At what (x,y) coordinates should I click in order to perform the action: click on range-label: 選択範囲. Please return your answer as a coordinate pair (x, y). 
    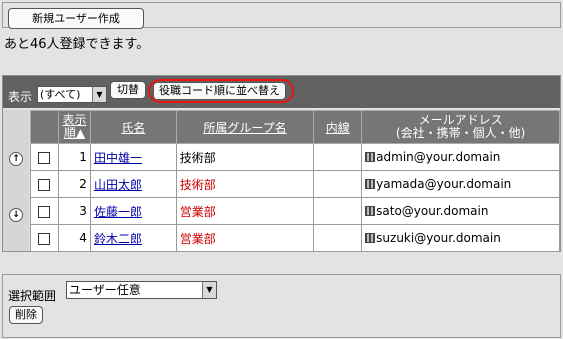
    Looking at the image, I should click on (32, 296).